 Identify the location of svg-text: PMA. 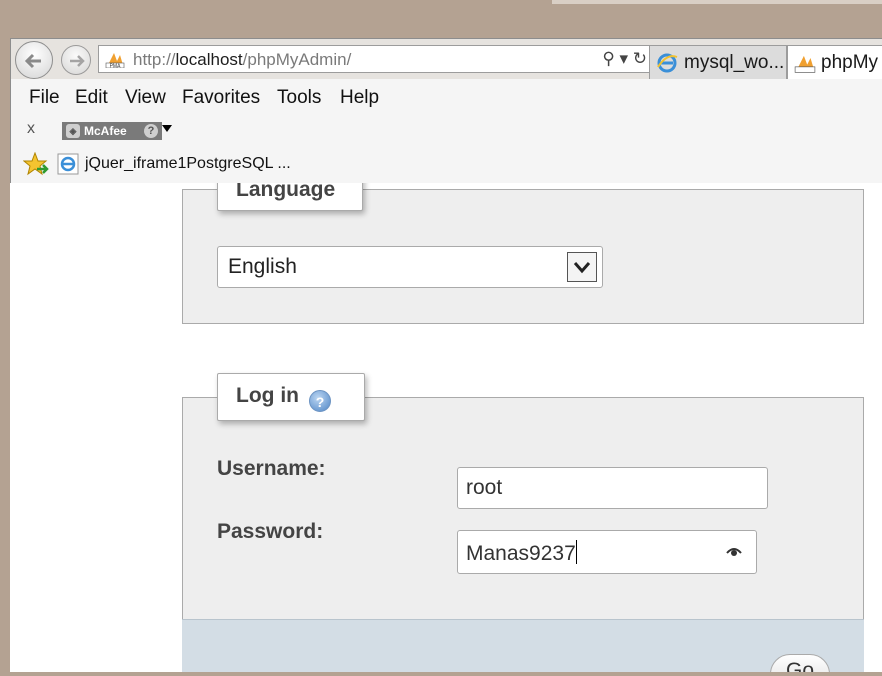
(116, 66).